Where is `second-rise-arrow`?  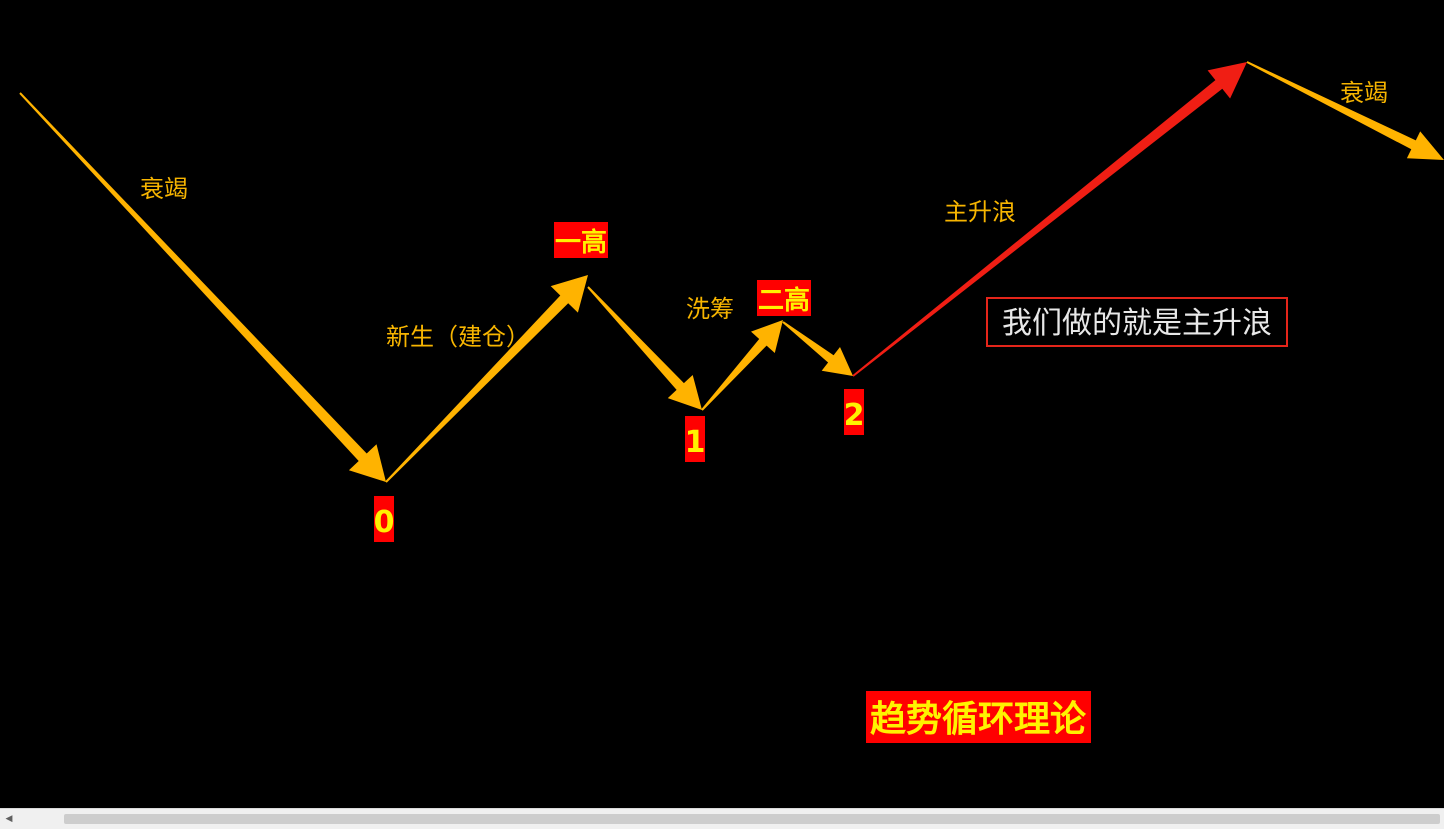
second-rise-arrow is located at coordinates (742, 365).